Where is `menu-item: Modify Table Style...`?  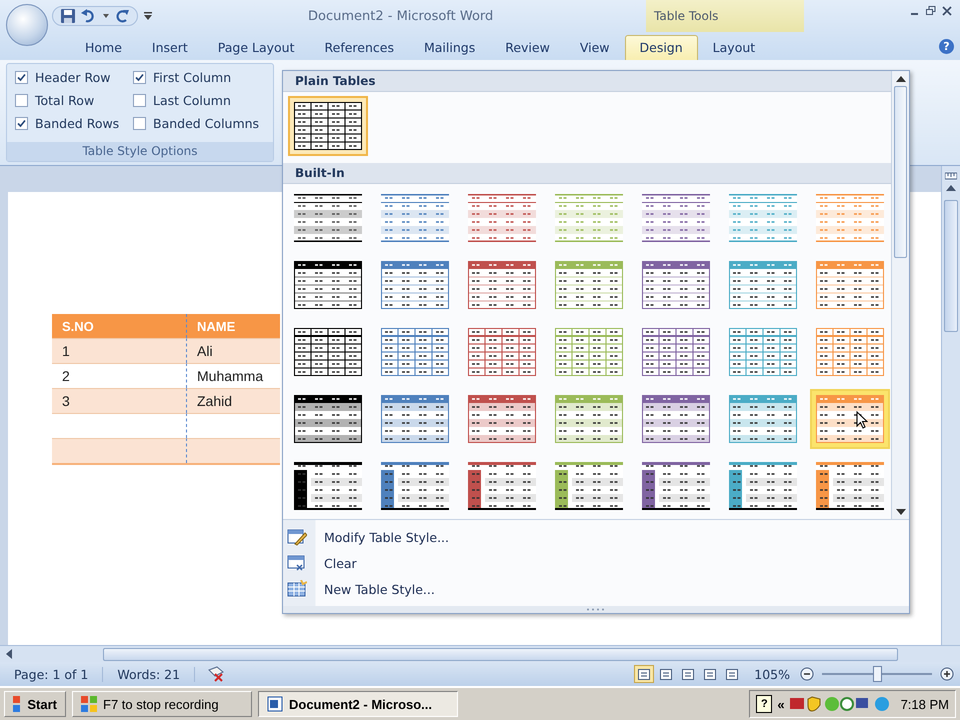 menu-item: Modify Table Style... is located at coordinates (596, 537).